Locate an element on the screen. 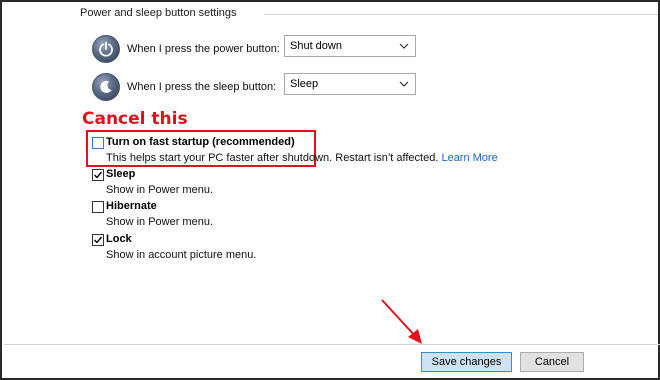  save-changes-button: Save changes is located at coordinates (466, 362).